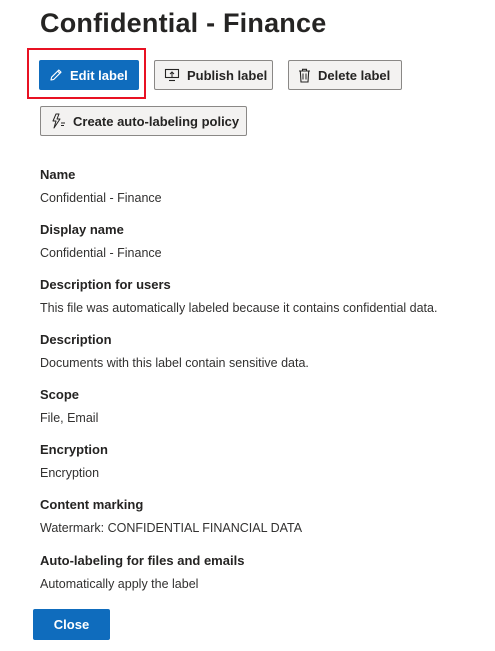 The height and width of the screenshot is (651, 495). What do you see at coordinates (74, 461) in the screenshot?
I see `field-encryption: Encryption Encryption` at bounding box center [74, 461].